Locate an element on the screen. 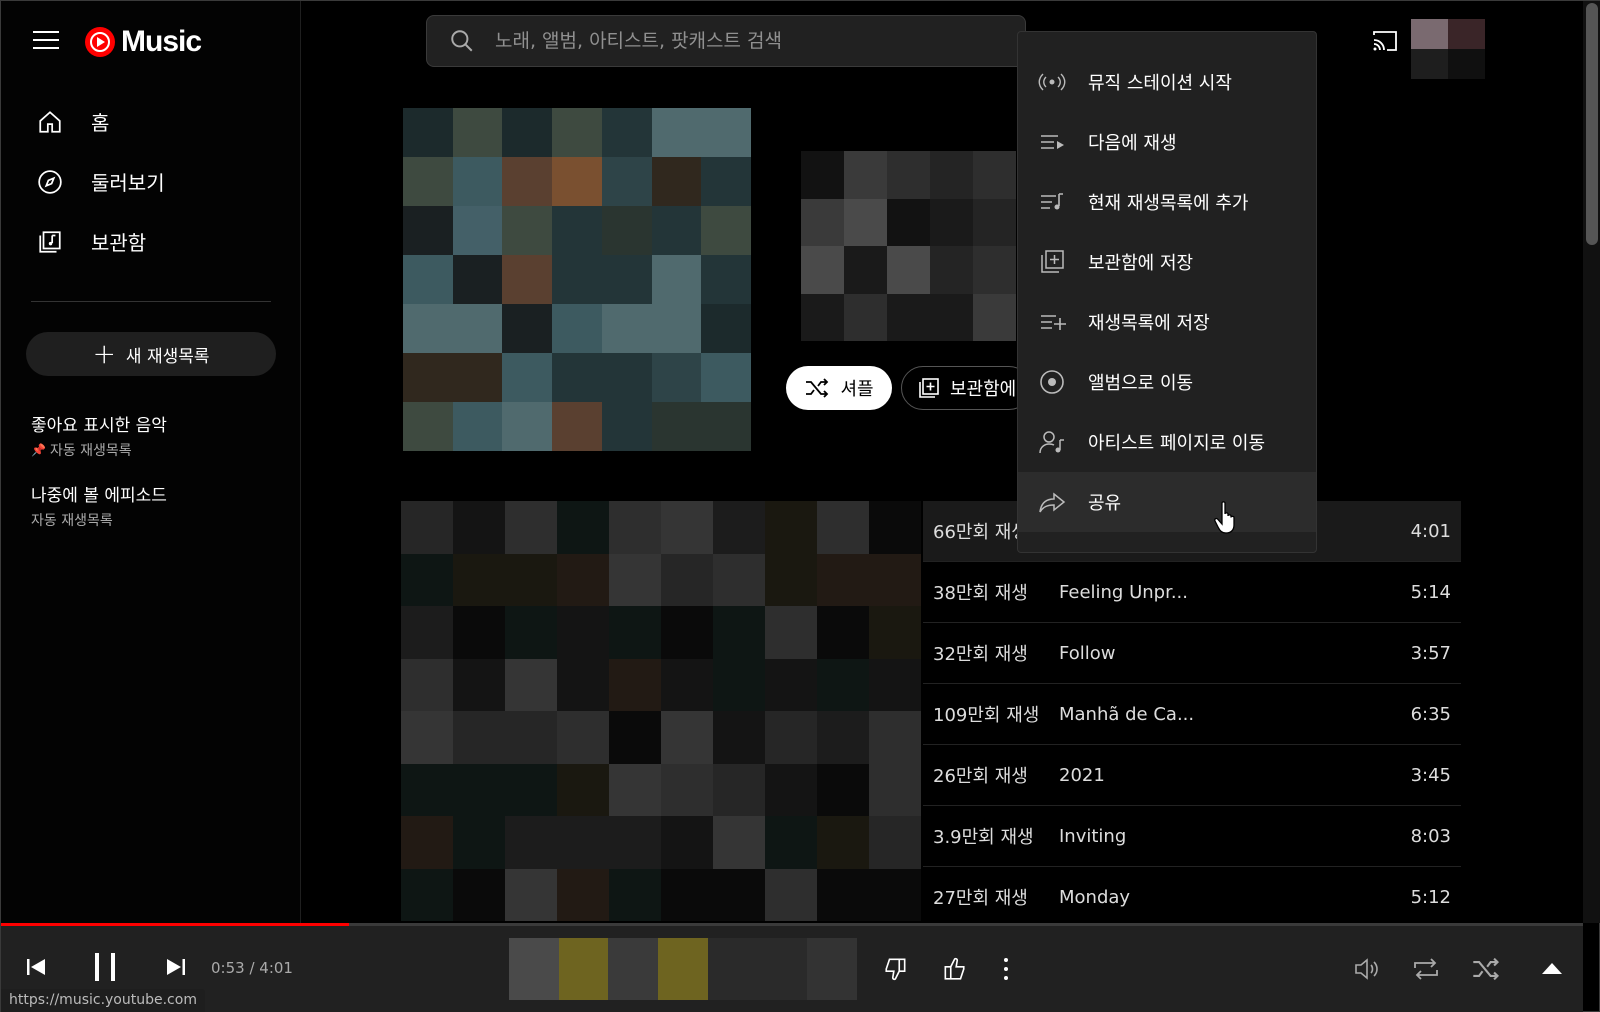 Image resolution: width=1600 pixels, height=1012 pixels. track-duration: 5:12 is located at coordinates (1430, 897).